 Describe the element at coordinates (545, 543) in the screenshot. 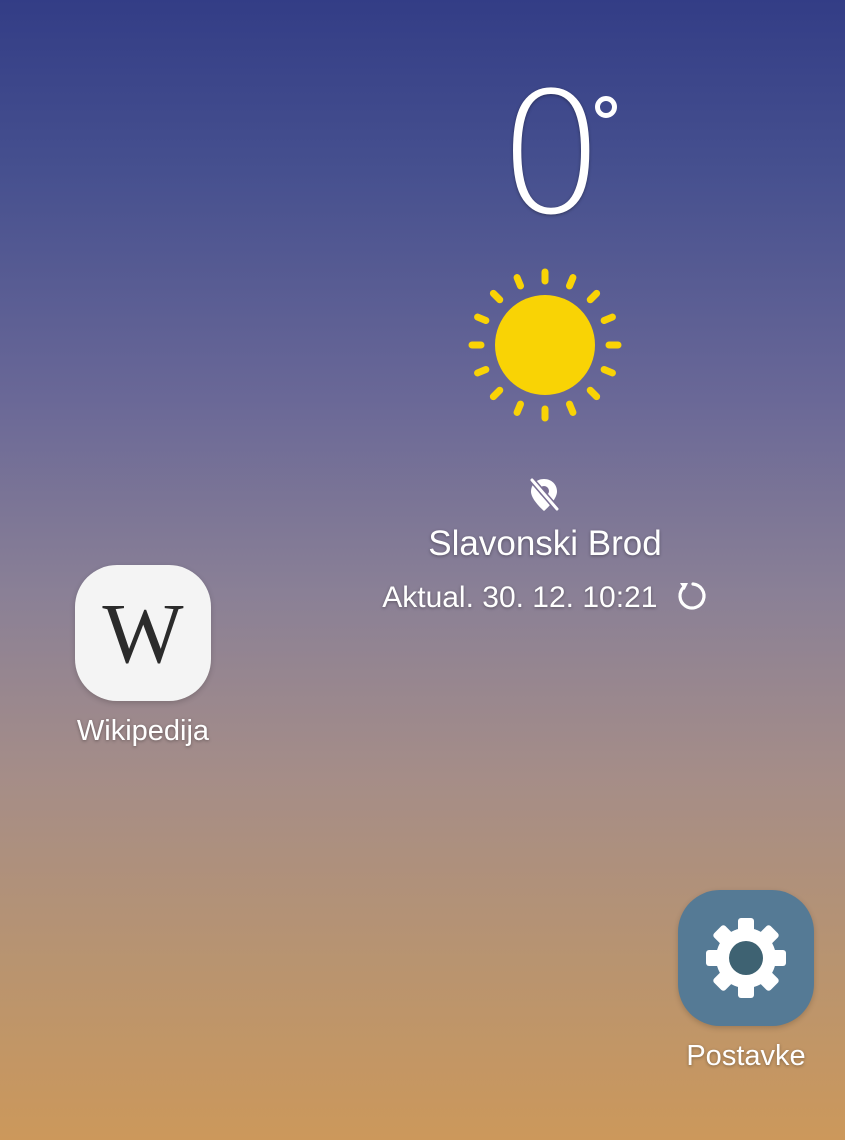

I see `city-name: Slavonski Brod` at that location.